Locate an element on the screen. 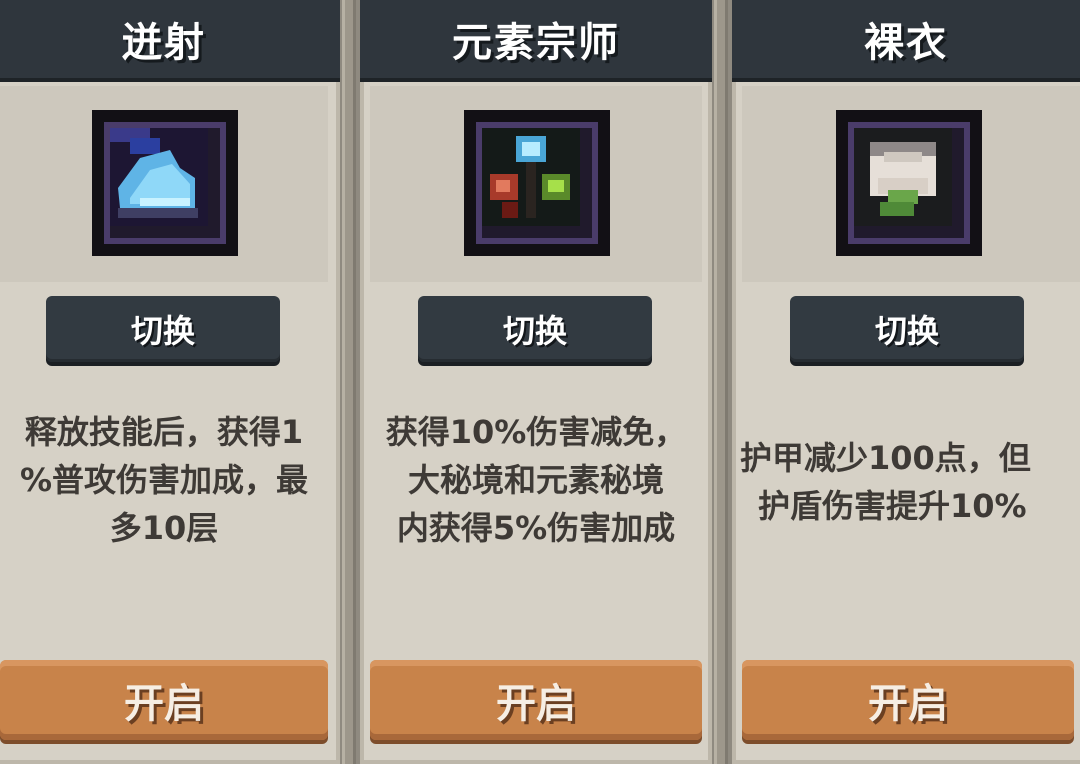  description-line: 获得10%伤害减免， is located at coordinates (536, 432).